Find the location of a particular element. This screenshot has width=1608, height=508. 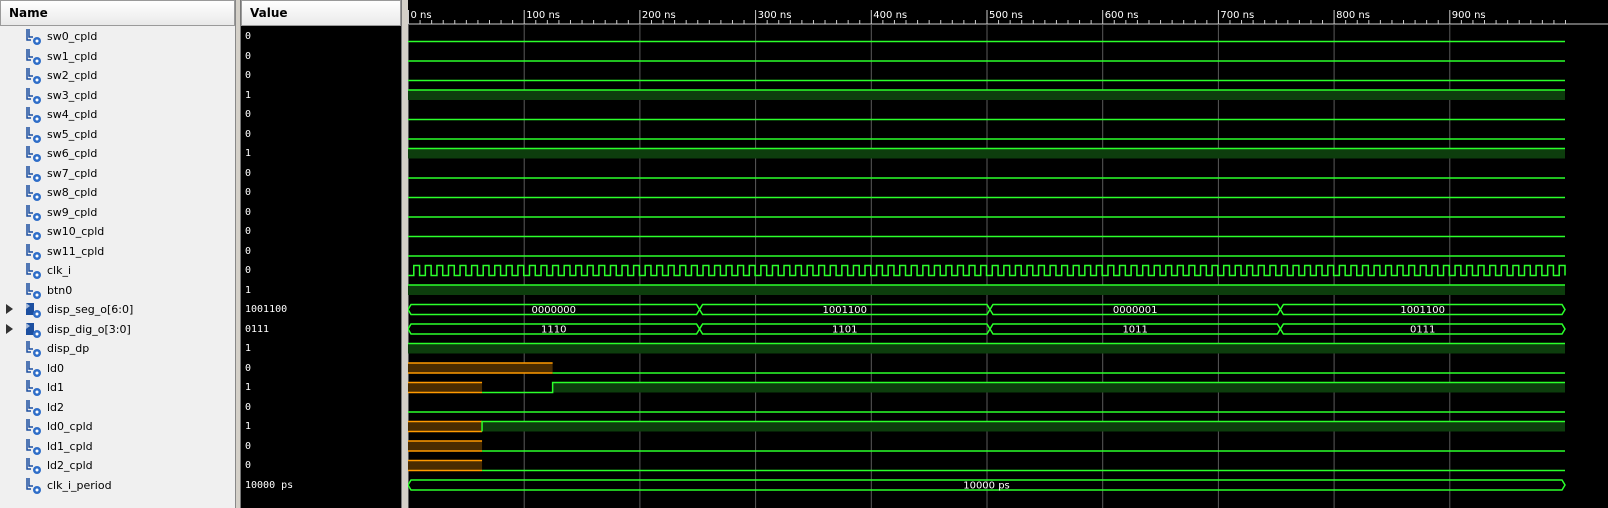

signal-name: ld1_cpld is located at coordinates (70, 446).